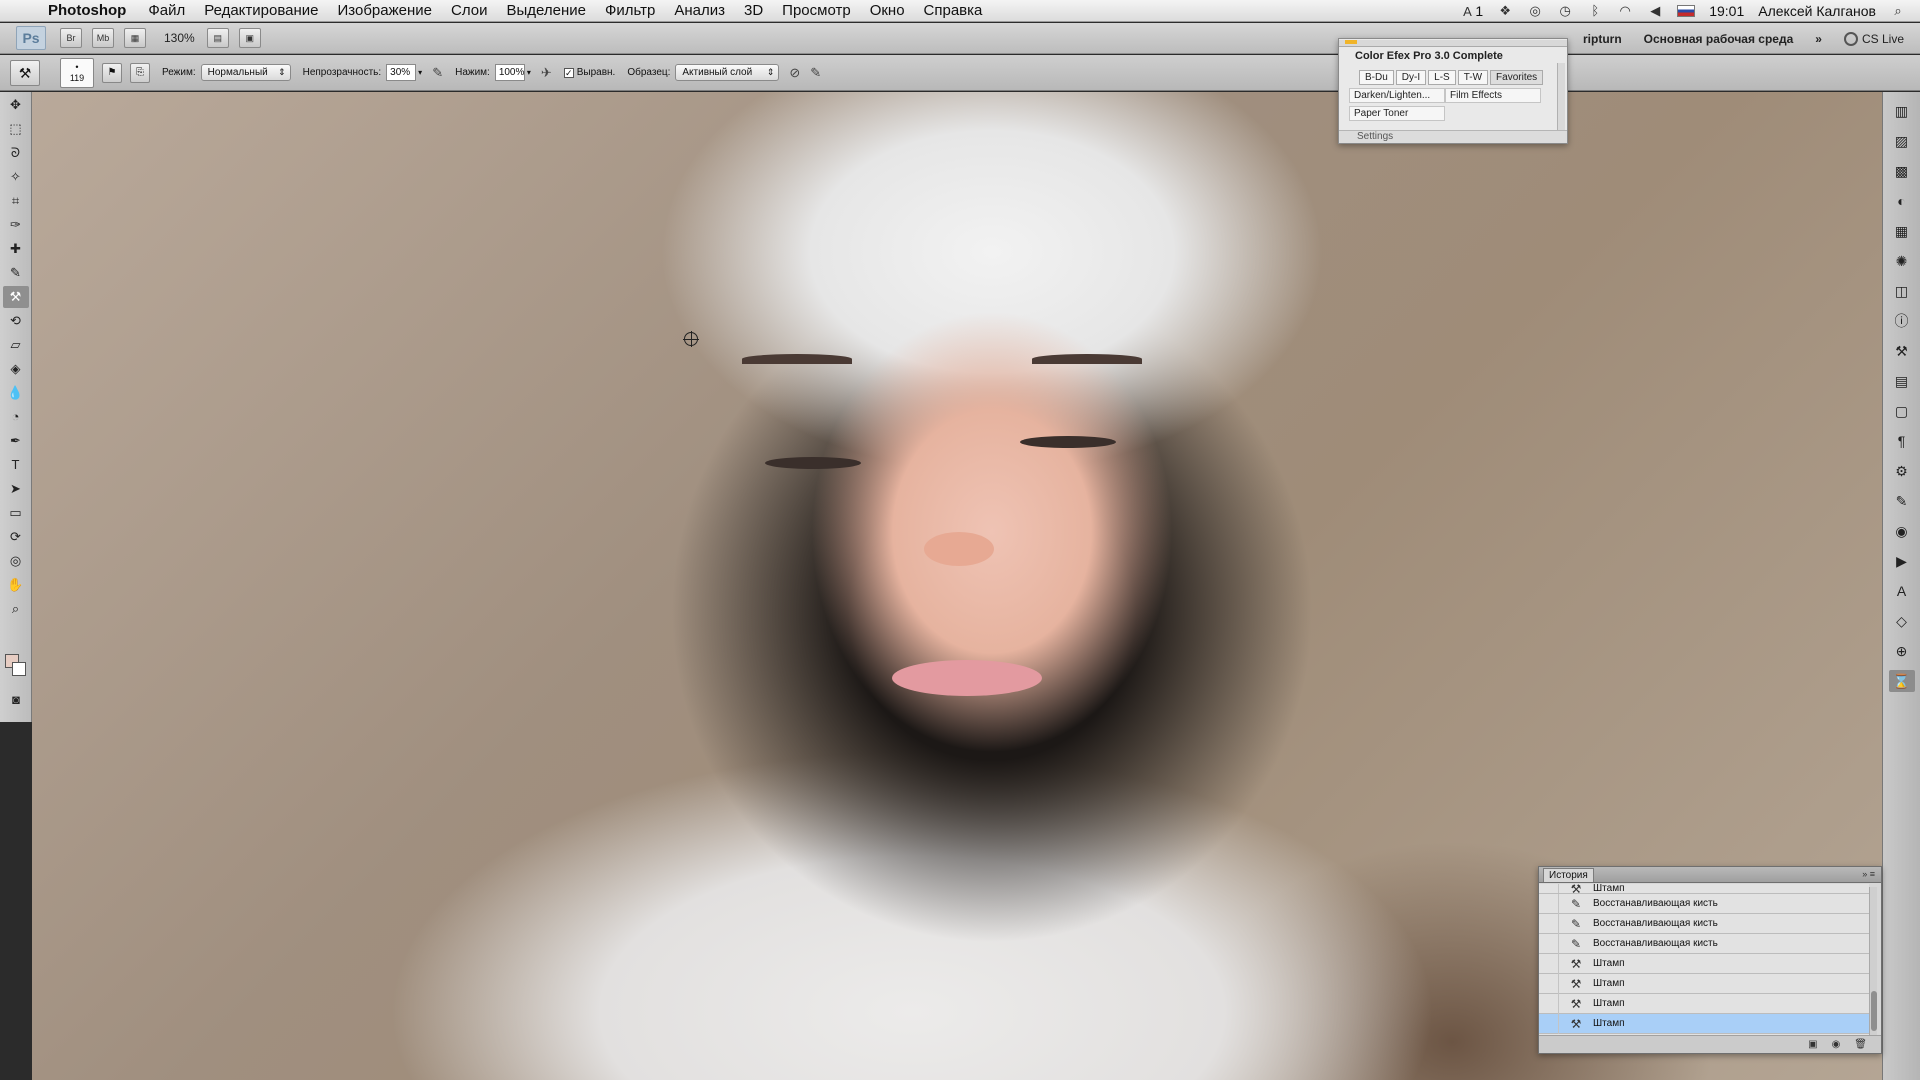 The image size is (1920, 1080). Describe the element at coordinates (1453, 136) in the screenshot. I see `efex-settings: Settings` at that location.